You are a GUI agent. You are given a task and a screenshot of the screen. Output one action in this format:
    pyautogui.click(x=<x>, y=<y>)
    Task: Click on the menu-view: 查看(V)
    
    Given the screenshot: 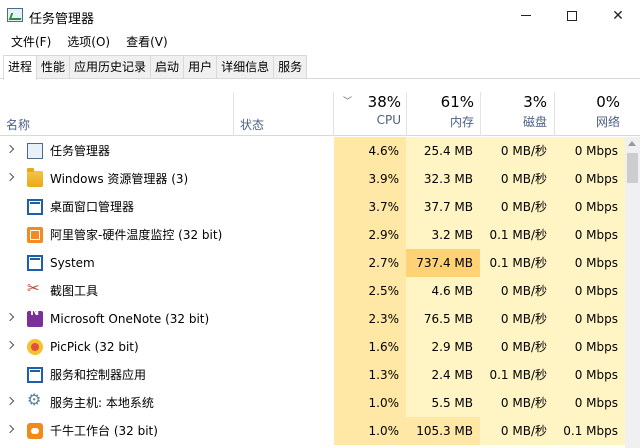 What is the action you would take?
    pyautogui.click(x=147, y=42)
    